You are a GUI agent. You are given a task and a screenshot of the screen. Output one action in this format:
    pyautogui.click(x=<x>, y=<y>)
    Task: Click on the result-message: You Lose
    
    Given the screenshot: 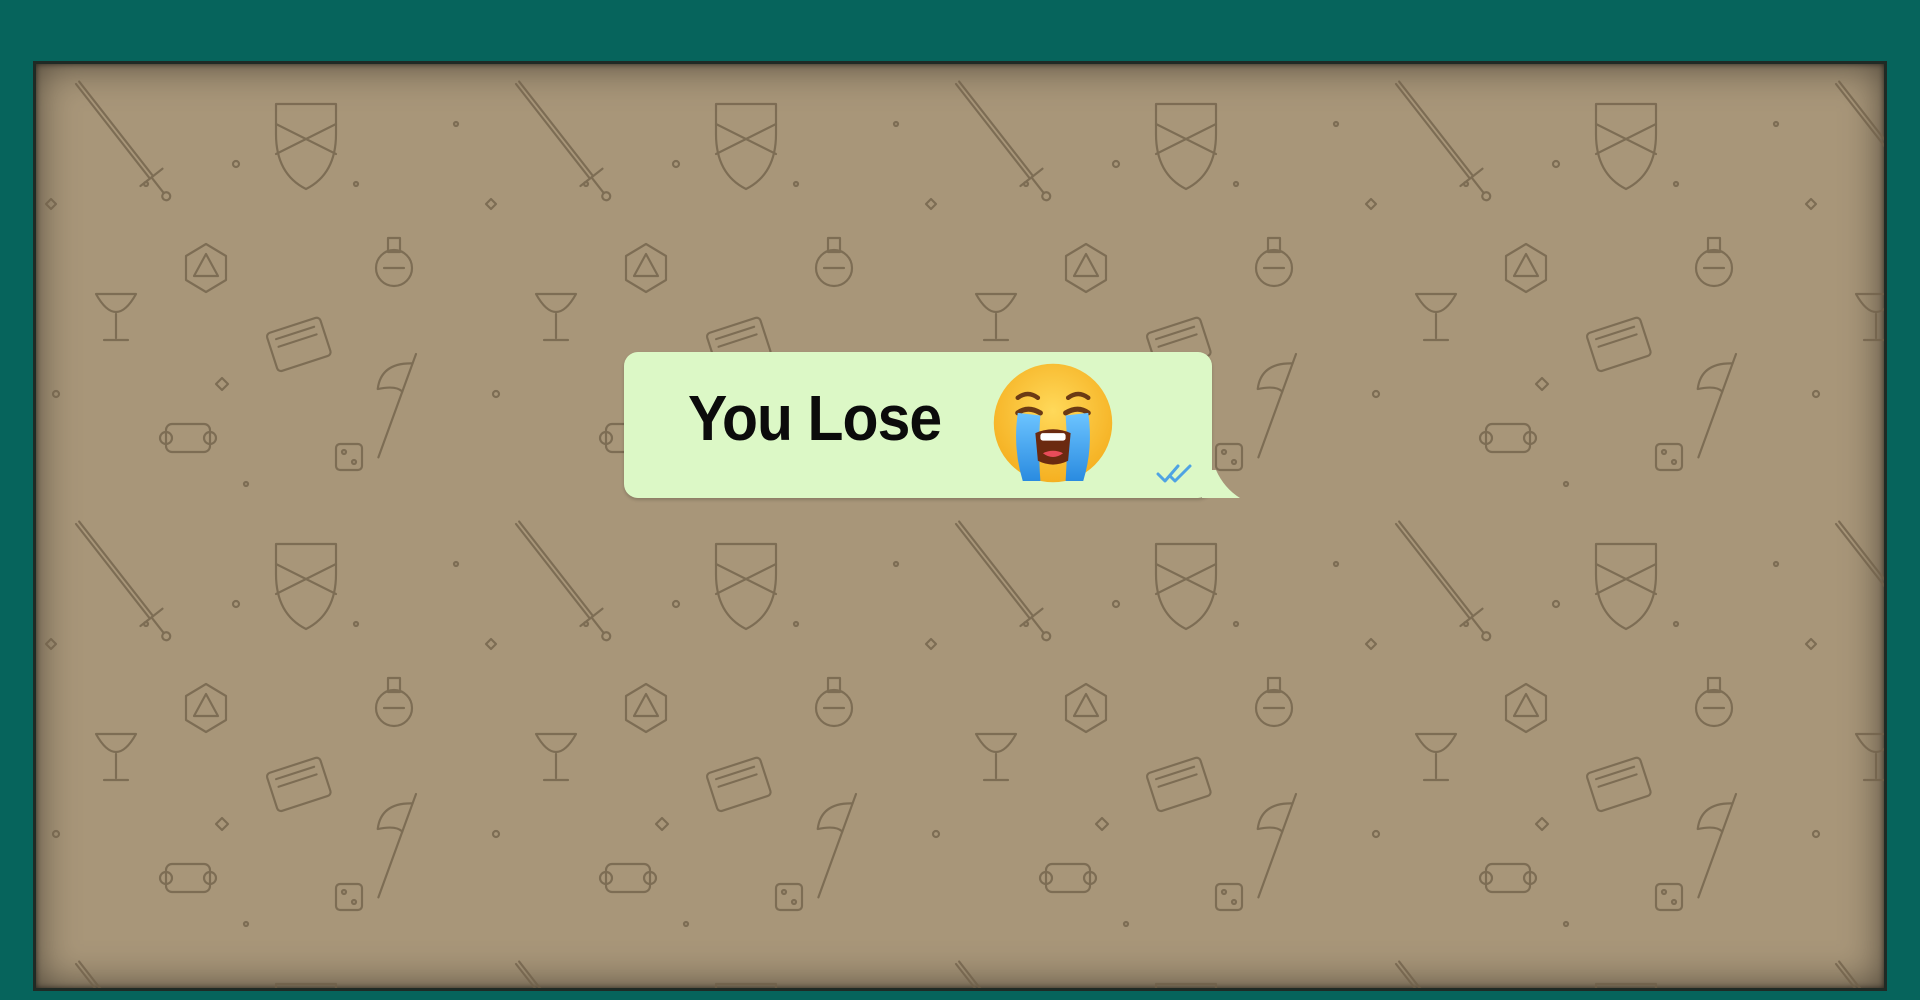 What is the action you would take?
    pyautogui.click(x=815, y=418)
    